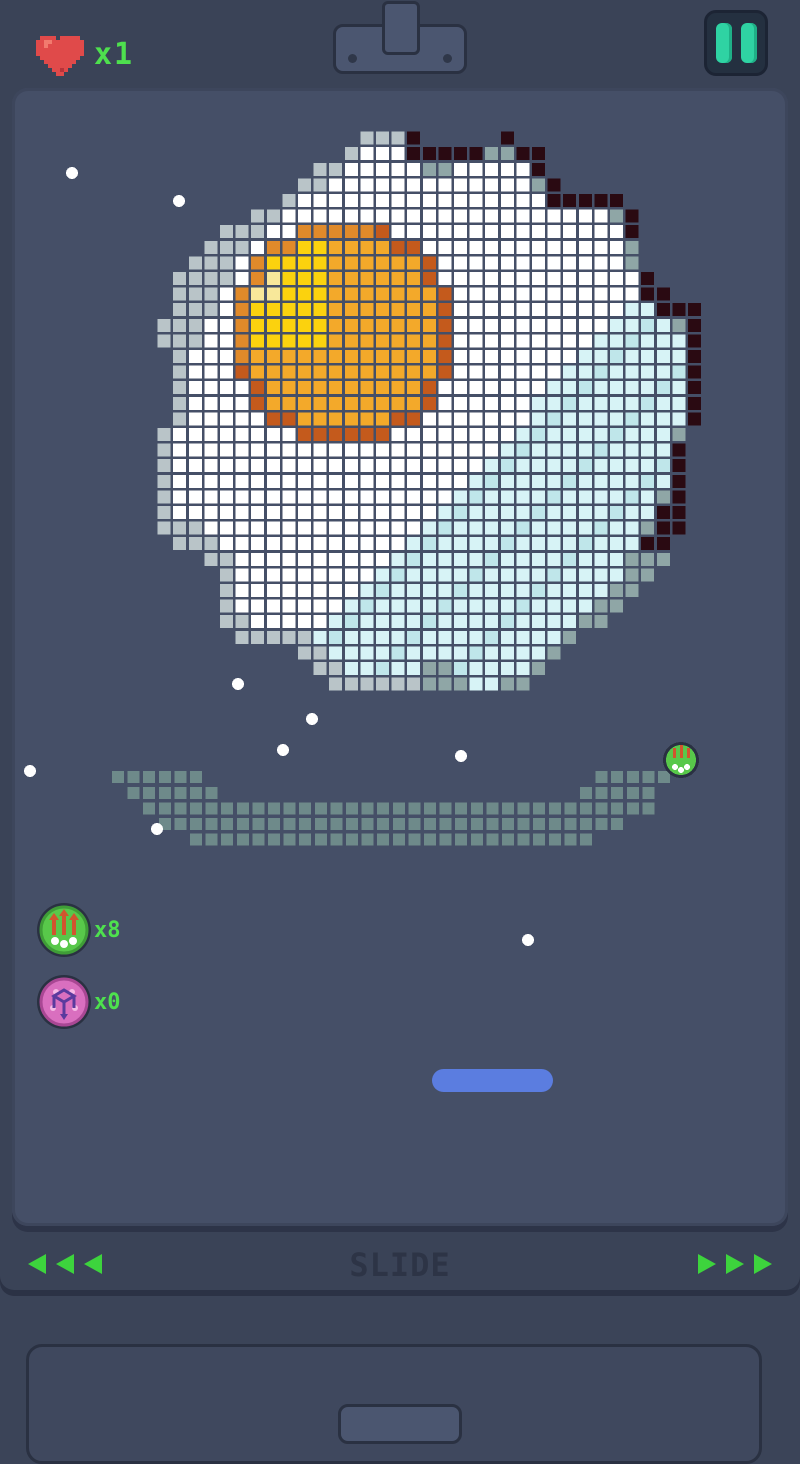 This screenshot has width=800, height=1464. Describe the element at coordinates (736, 1264) in the screenshot. I see `triple-right-arrow-icon` at that location.